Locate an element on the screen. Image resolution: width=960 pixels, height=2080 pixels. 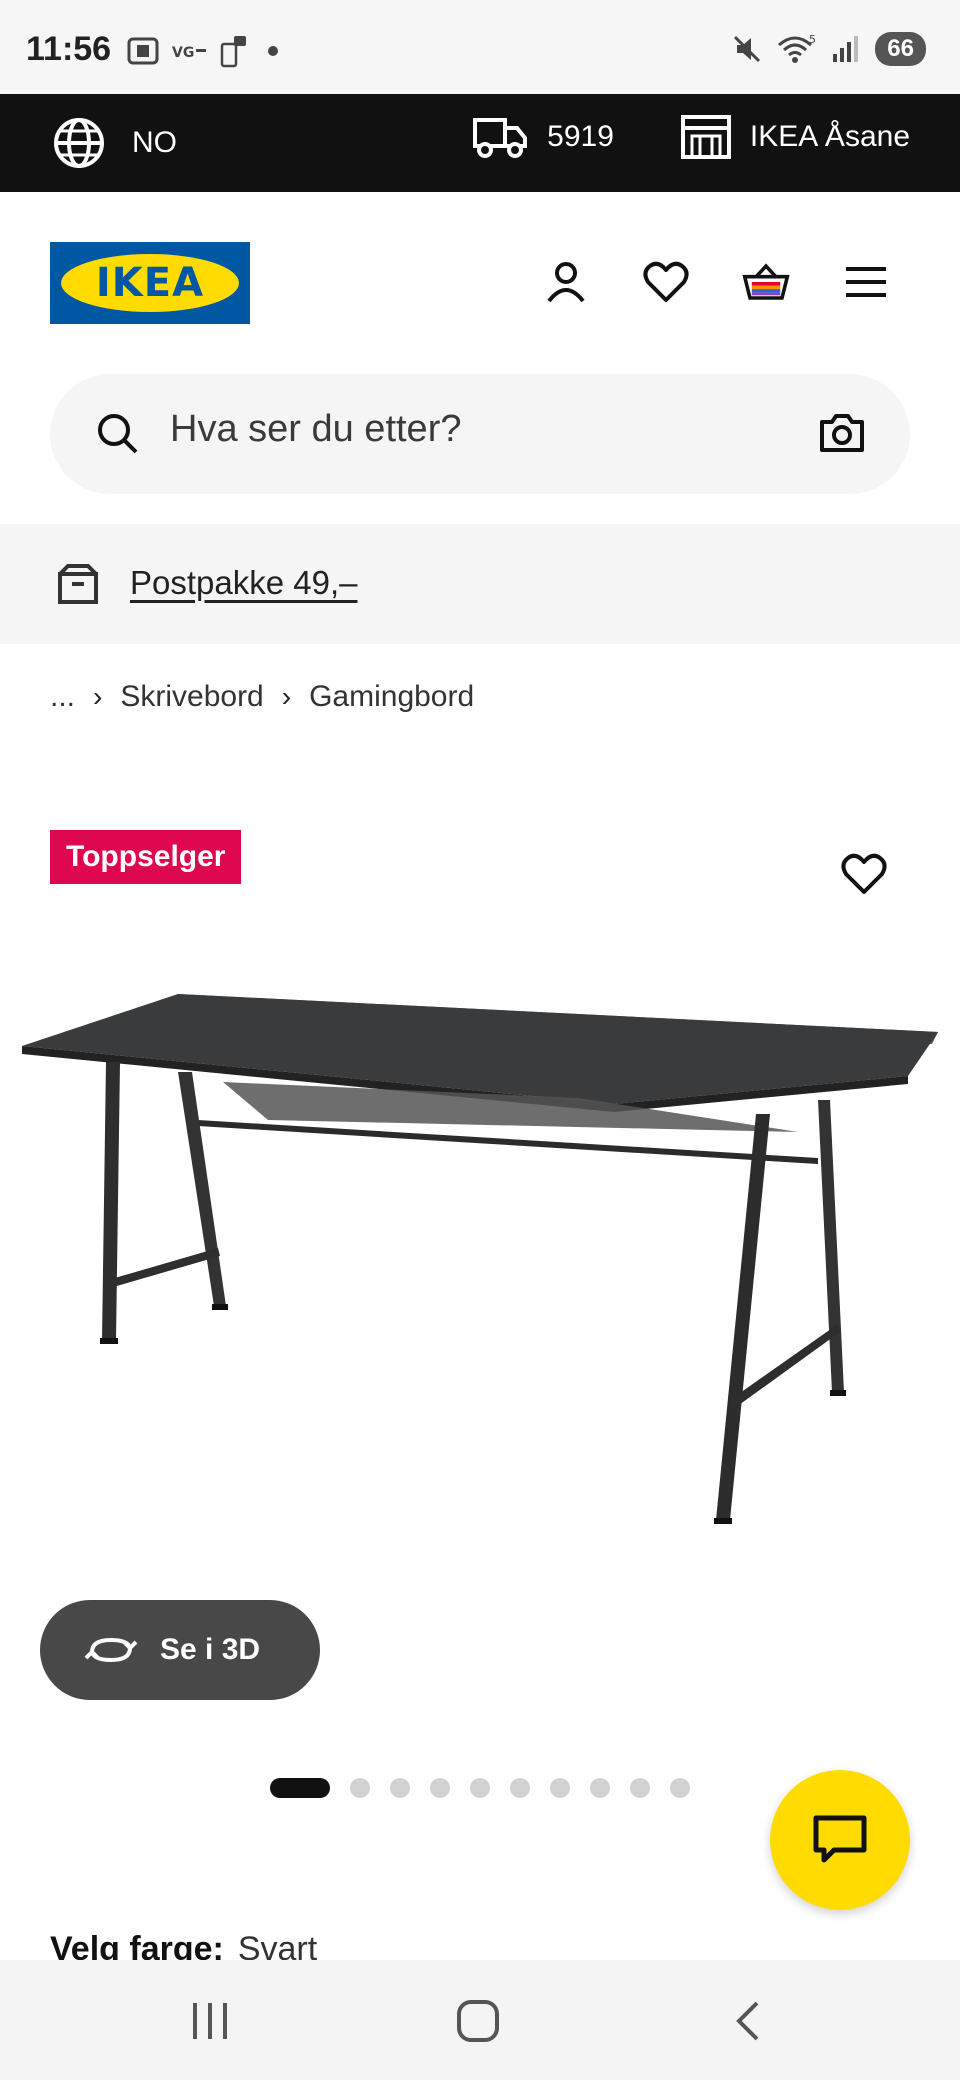
search-bar is located at coordinates (480, 434).